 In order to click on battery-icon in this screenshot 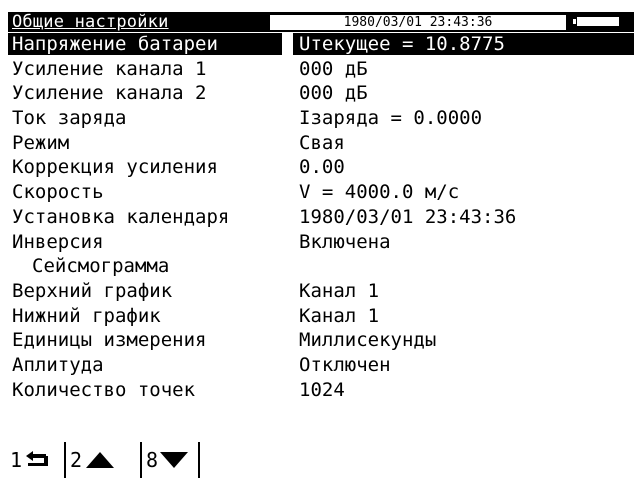, I will do `click(598, 21)`.